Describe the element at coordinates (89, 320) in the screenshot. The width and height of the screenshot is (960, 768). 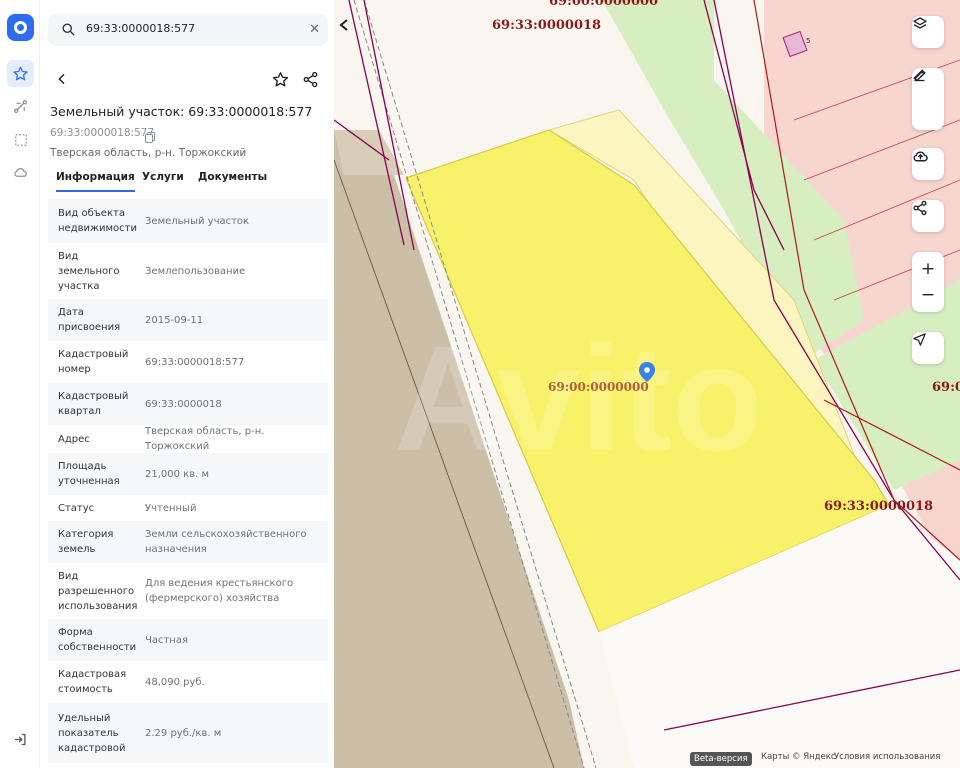
I see `info-label: Дата присвоения` at that location.